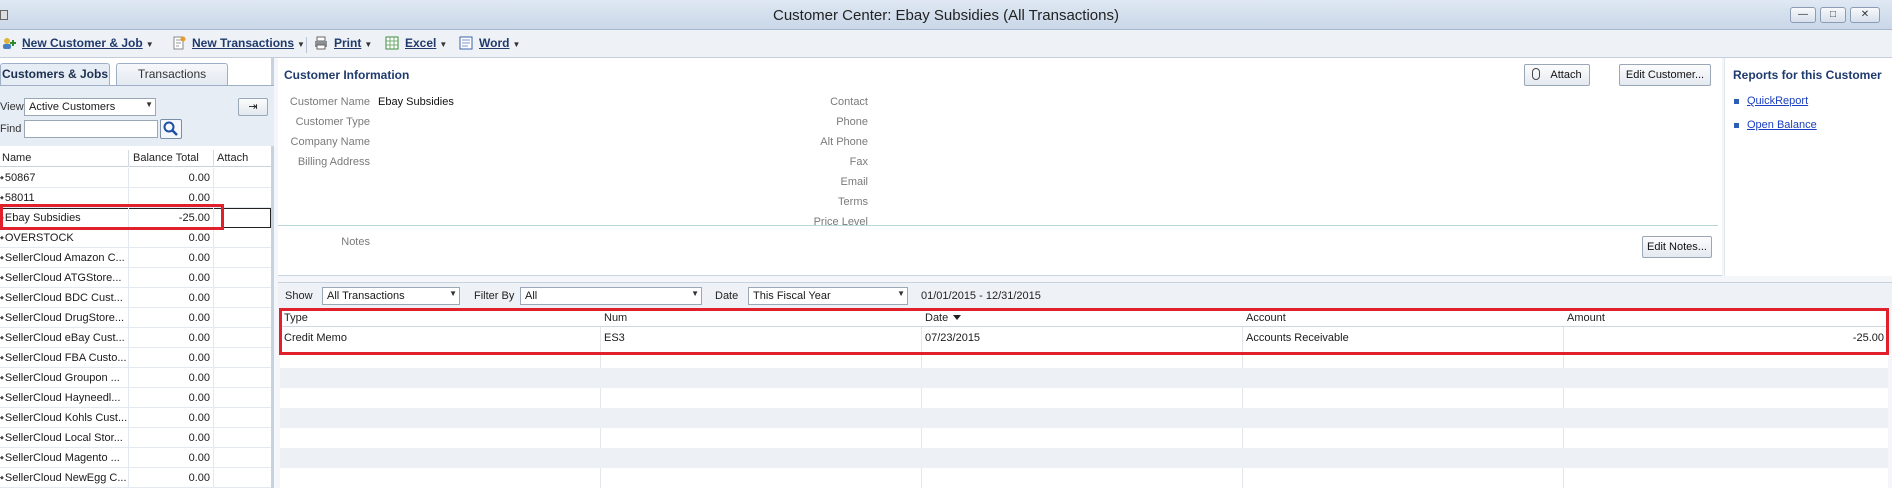 This screenshot has width=1892, height=488. Describe the element at coordinates (1777, 101) in the screenshot. I see `quickreport-link: QuickReport` at that location.